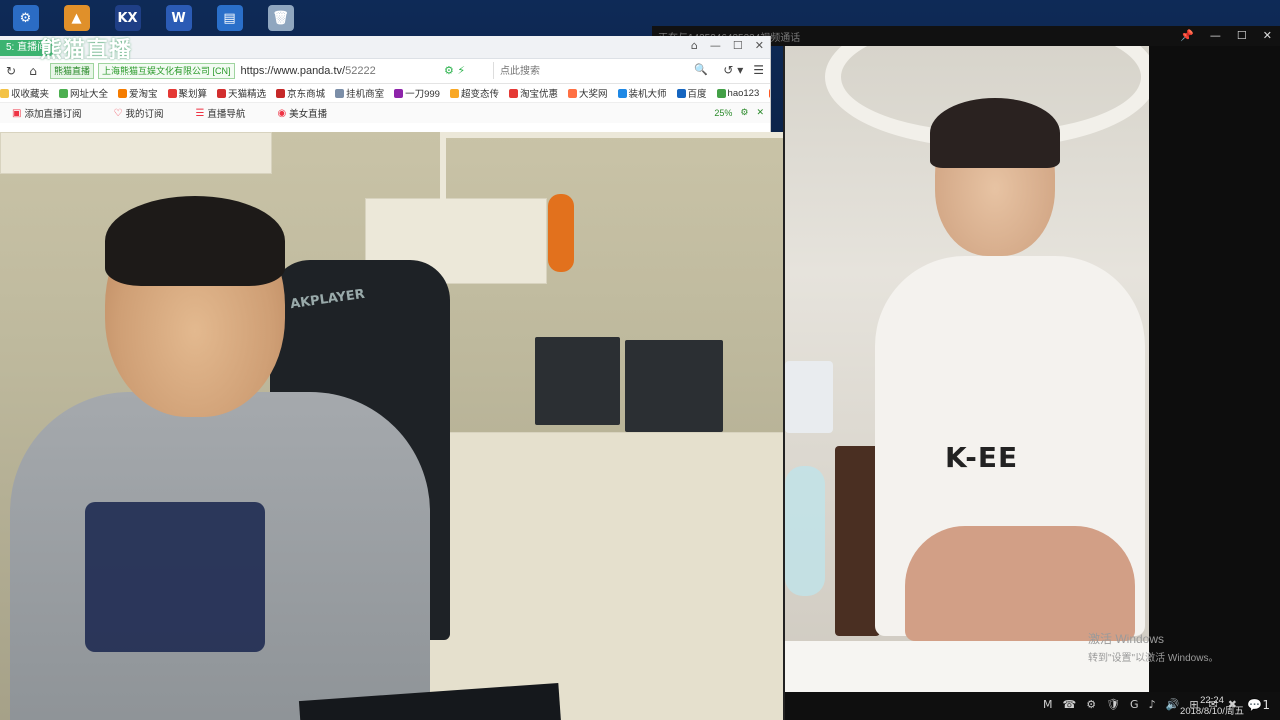  I want to click on address-right-tools: ↺ ▾ ☰, so click(743, 70).